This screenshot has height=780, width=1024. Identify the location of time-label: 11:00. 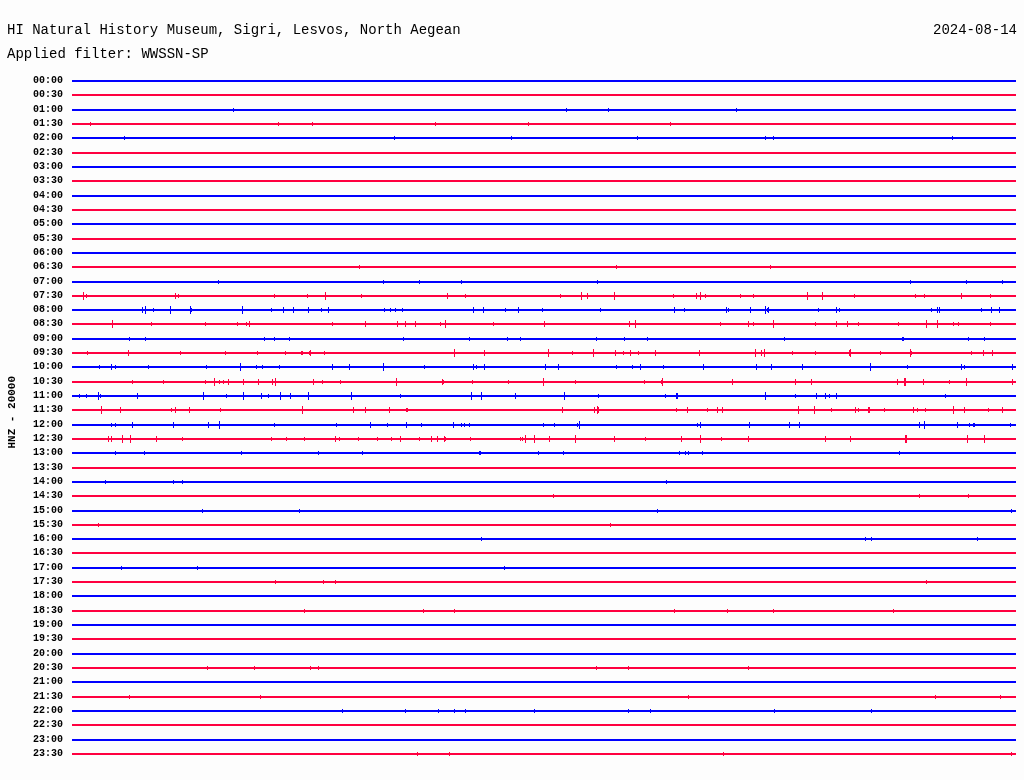
(47, 396).